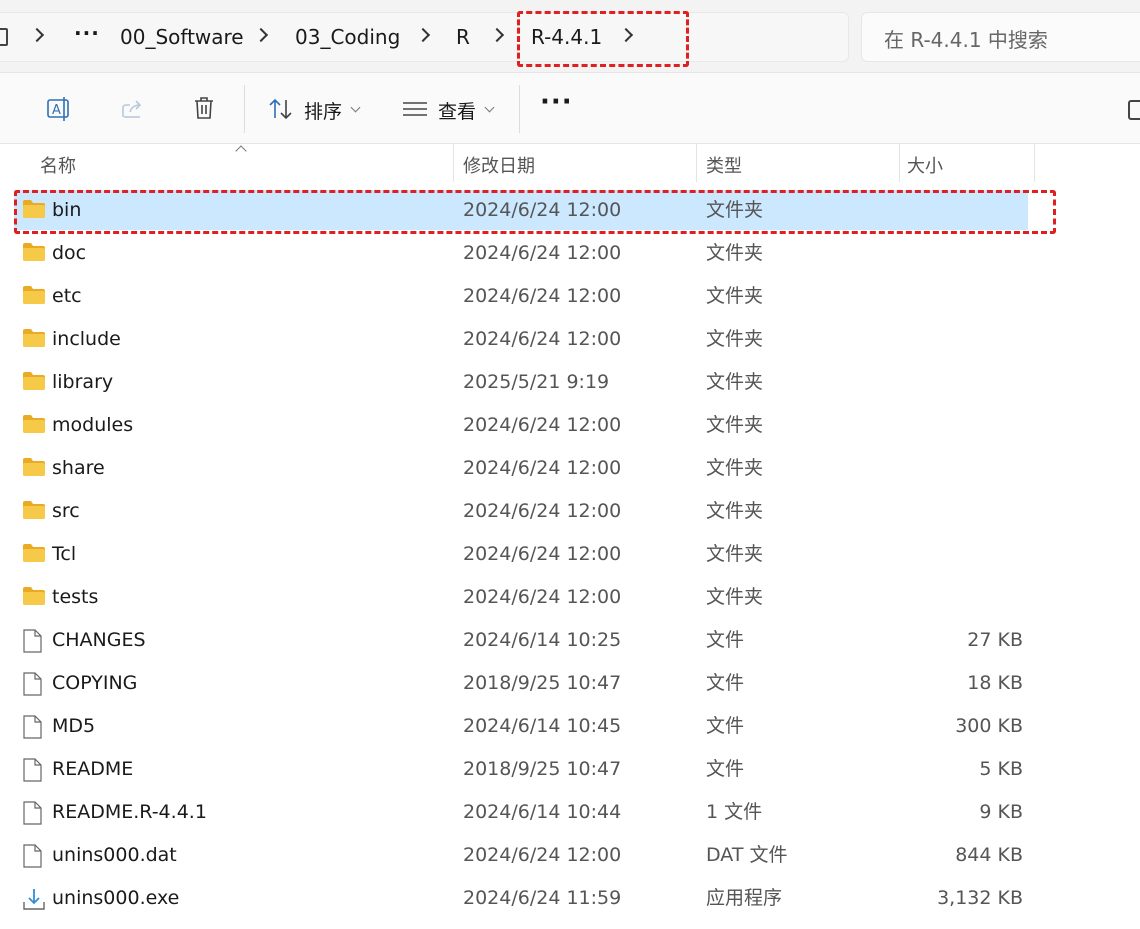 The width and height of the screenshot is (1140, 929). I want to click on file-date: 2024/6/14 10:25, so click(542, 640).